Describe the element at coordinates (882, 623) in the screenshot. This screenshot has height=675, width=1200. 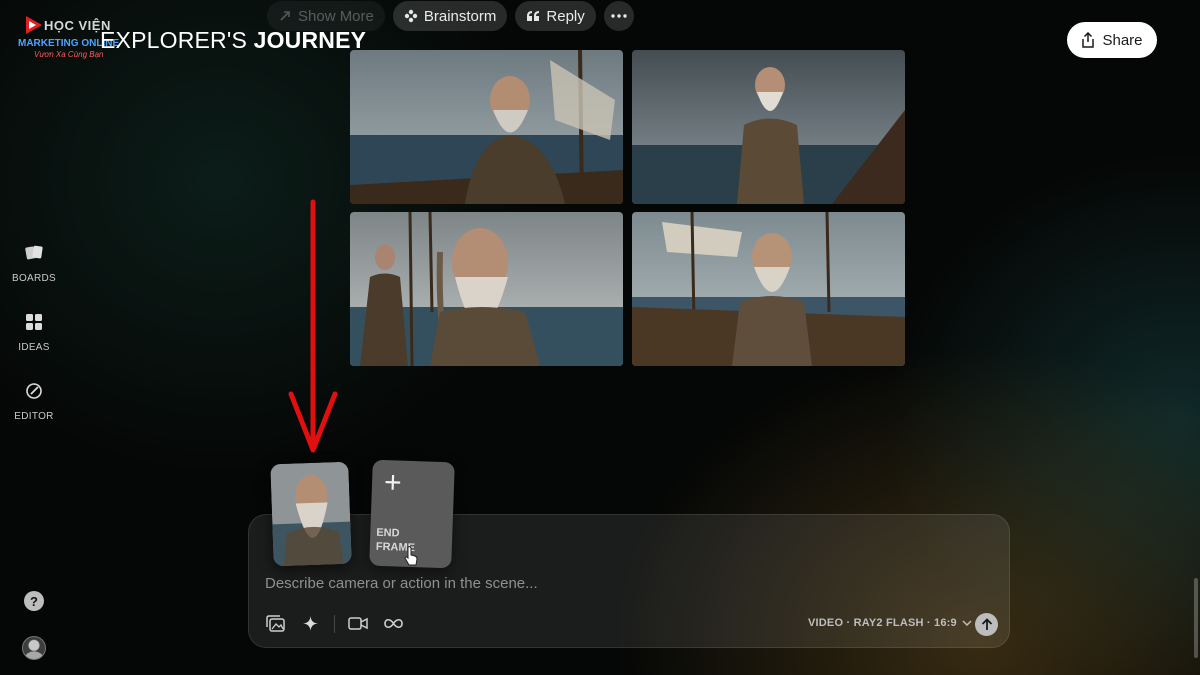
I see `model-selector-label: VIDEO · RAY2 FLASH · 16:9` at that location.